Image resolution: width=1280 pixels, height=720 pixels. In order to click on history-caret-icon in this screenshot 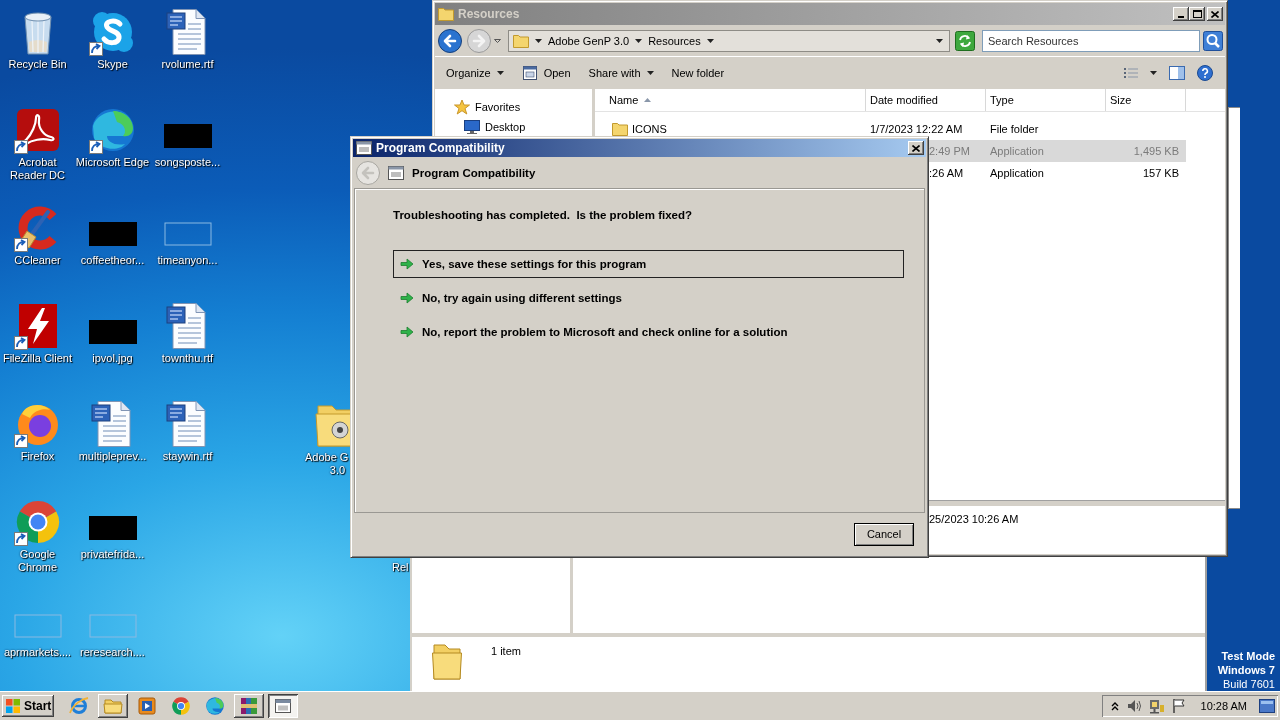, I will do `click(497, 40)`.